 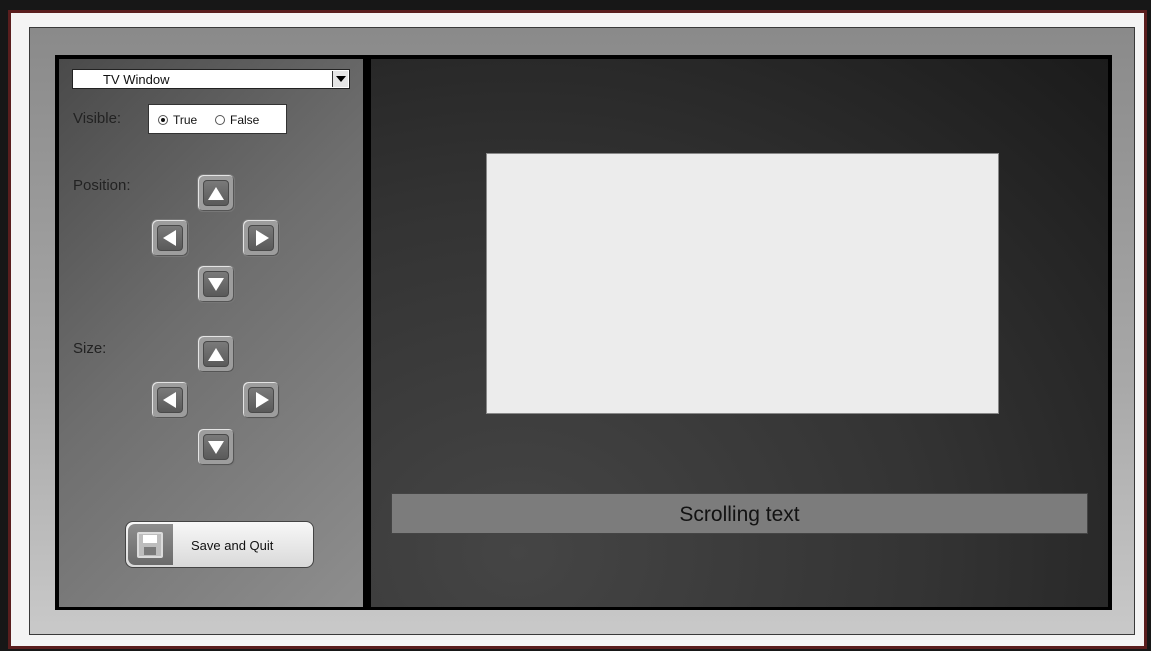 What do you see at coordinates (232, 545) in the screenshot?
I see `save-and-quit-label: Save and Quit` at bounding box center [232, 545].